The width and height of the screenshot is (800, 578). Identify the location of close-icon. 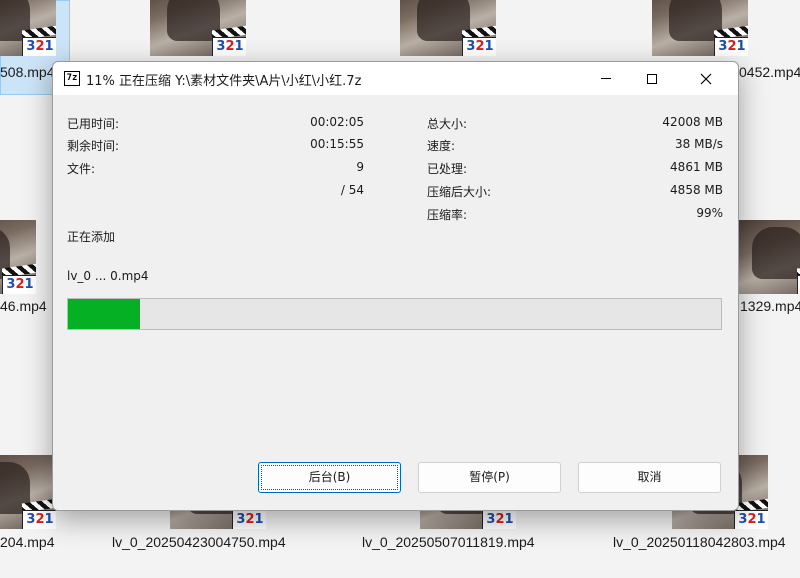
(706, 78).